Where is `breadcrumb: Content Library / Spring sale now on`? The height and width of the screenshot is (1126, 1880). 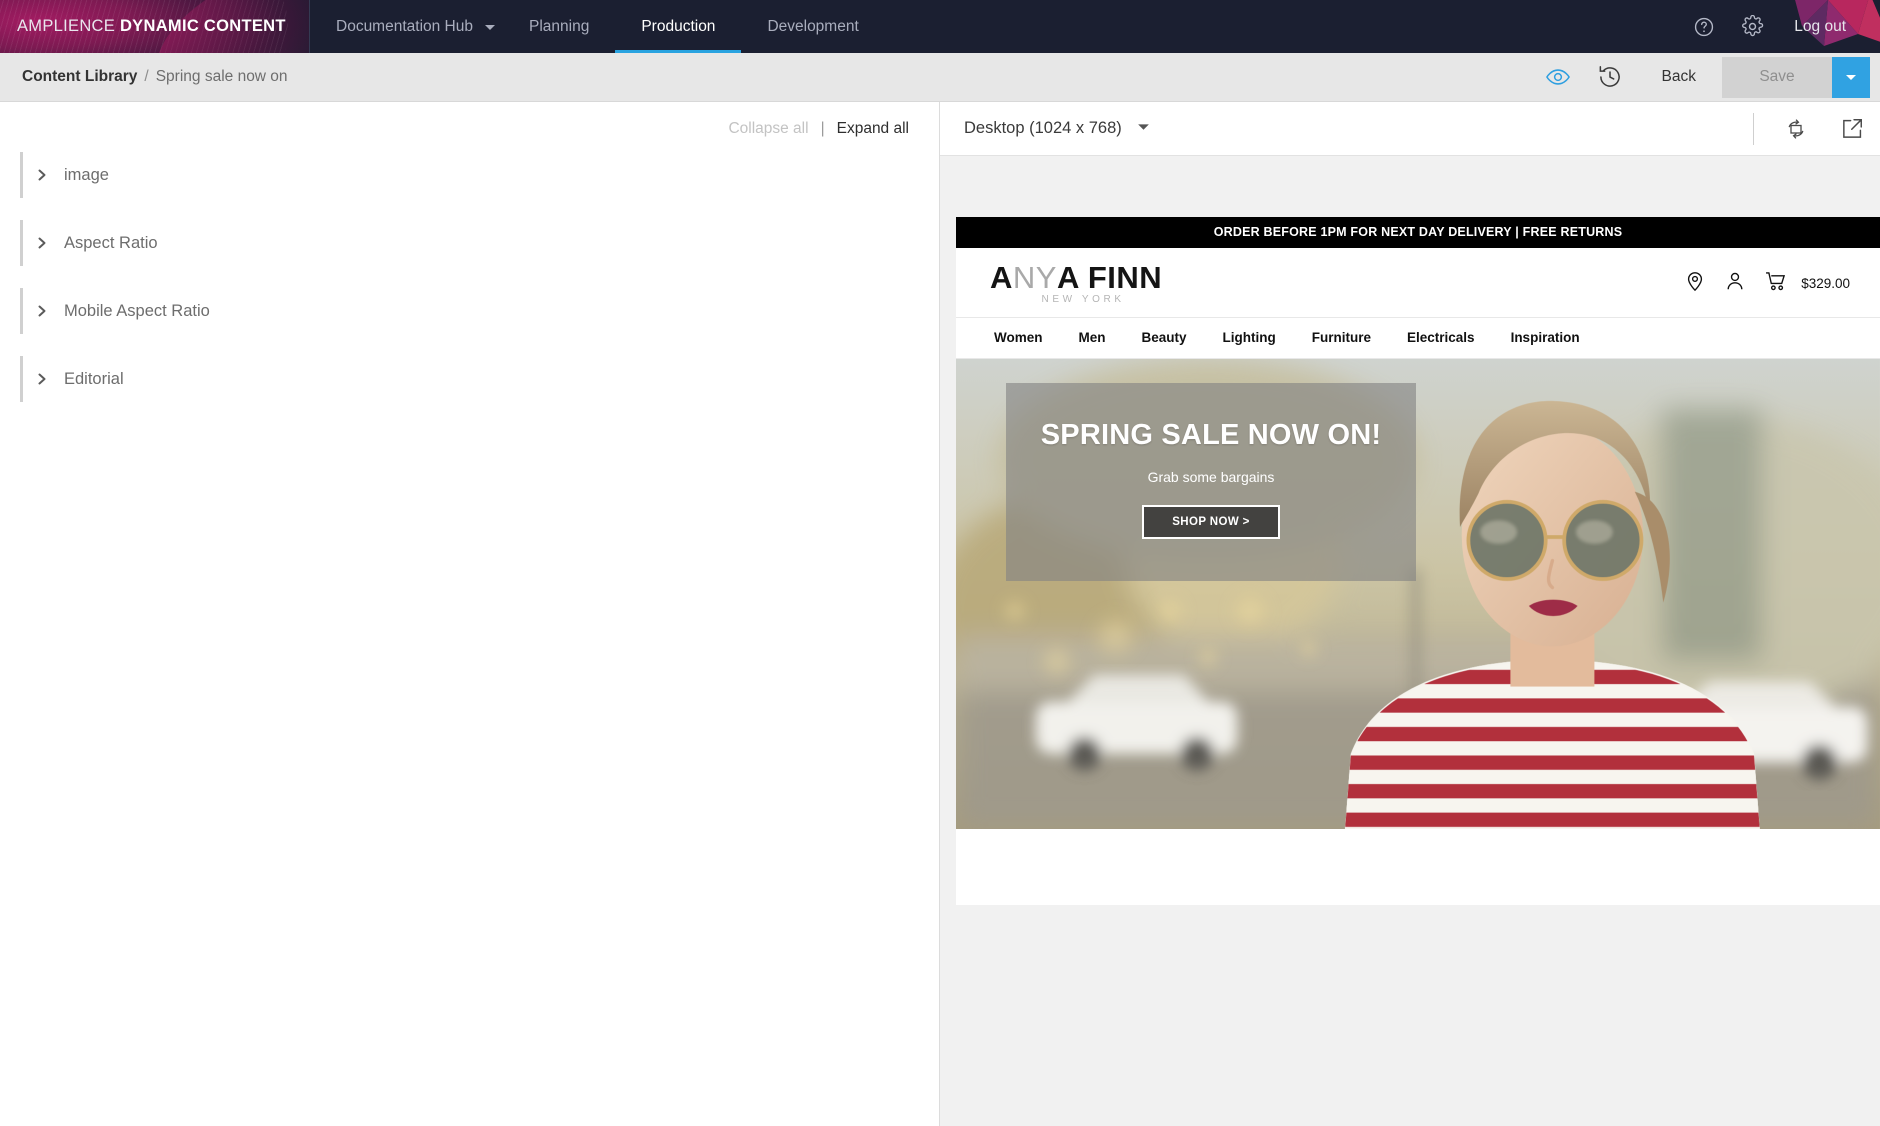 breadcrumb: Content Library / Spring sale now on is located at coordinates (155, 77).